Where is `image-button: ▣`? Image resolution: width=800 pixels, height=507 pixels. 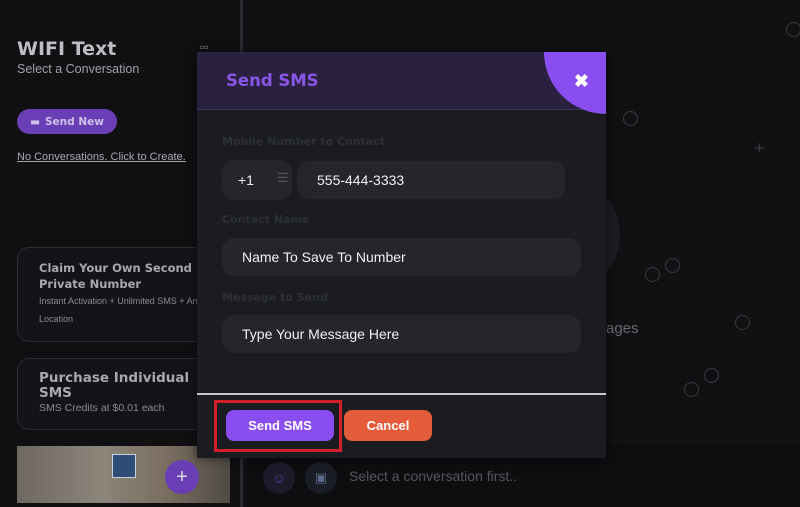 image-button: ▣ is located at coordinates (321, 478).